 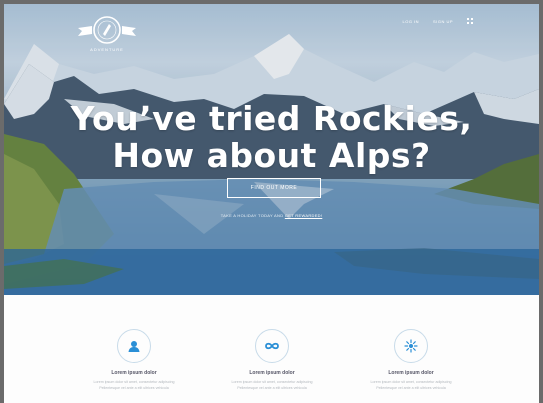 I want to click on get-rewarded-link: GET REWARDED!, so click(x=303, y=215).